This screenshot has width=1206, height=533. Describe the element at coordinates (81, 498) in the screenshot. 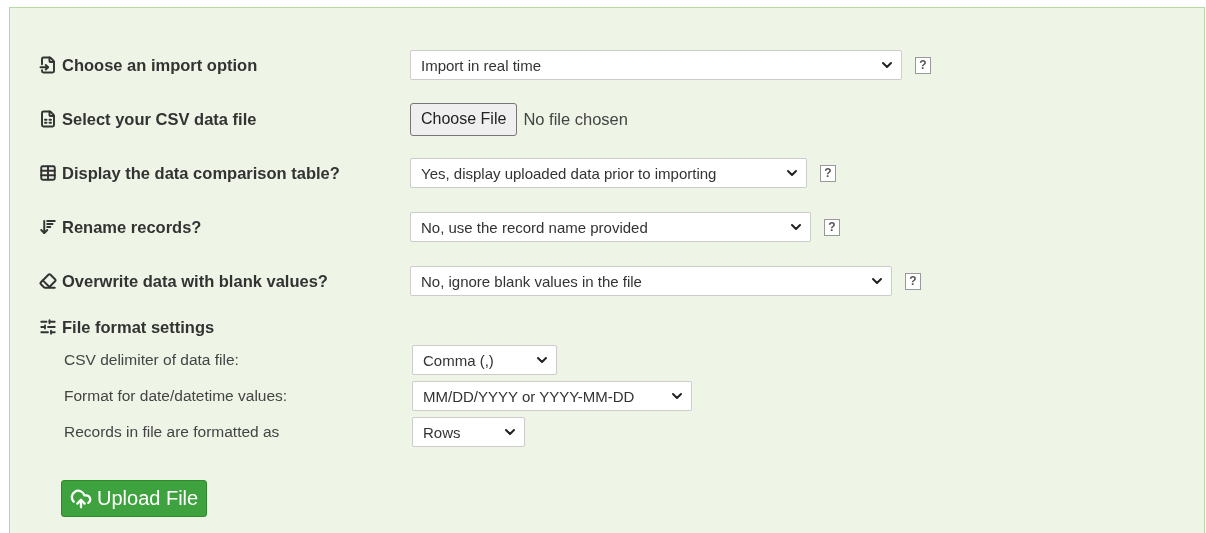

I see `cloud-upload-icon` at that location.